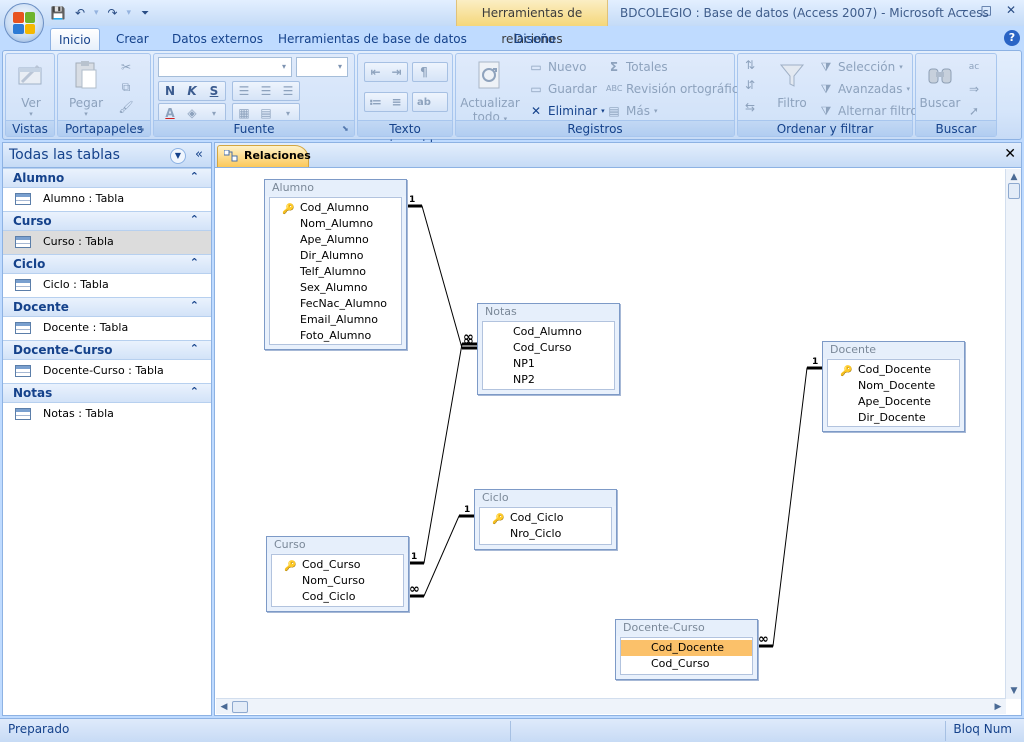 The image size is (1024, 742). Describe the element at coordinates (107, 328) in the screenshot. I see `nav-table-item: Docente : Tabla` at that location.